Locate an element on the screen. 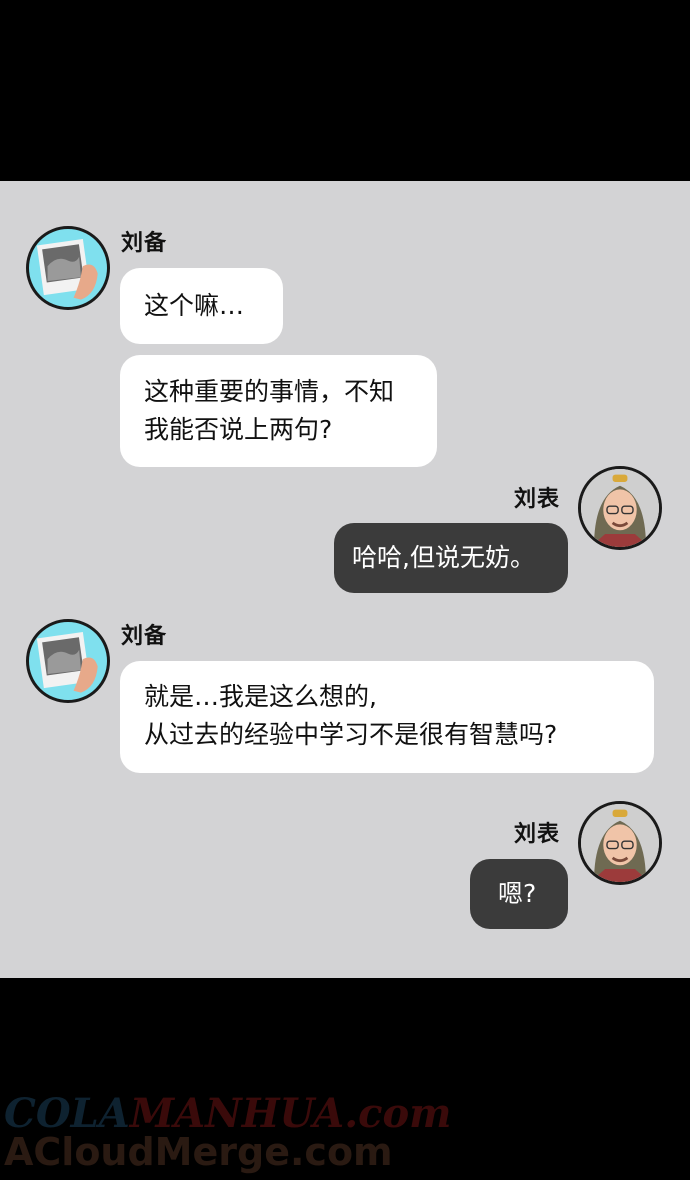 Image resolution: width=690 pixels, height=1180 pixels. message-bubble: 哈哈,但说无妨。 is located at coordinates (451, 558).